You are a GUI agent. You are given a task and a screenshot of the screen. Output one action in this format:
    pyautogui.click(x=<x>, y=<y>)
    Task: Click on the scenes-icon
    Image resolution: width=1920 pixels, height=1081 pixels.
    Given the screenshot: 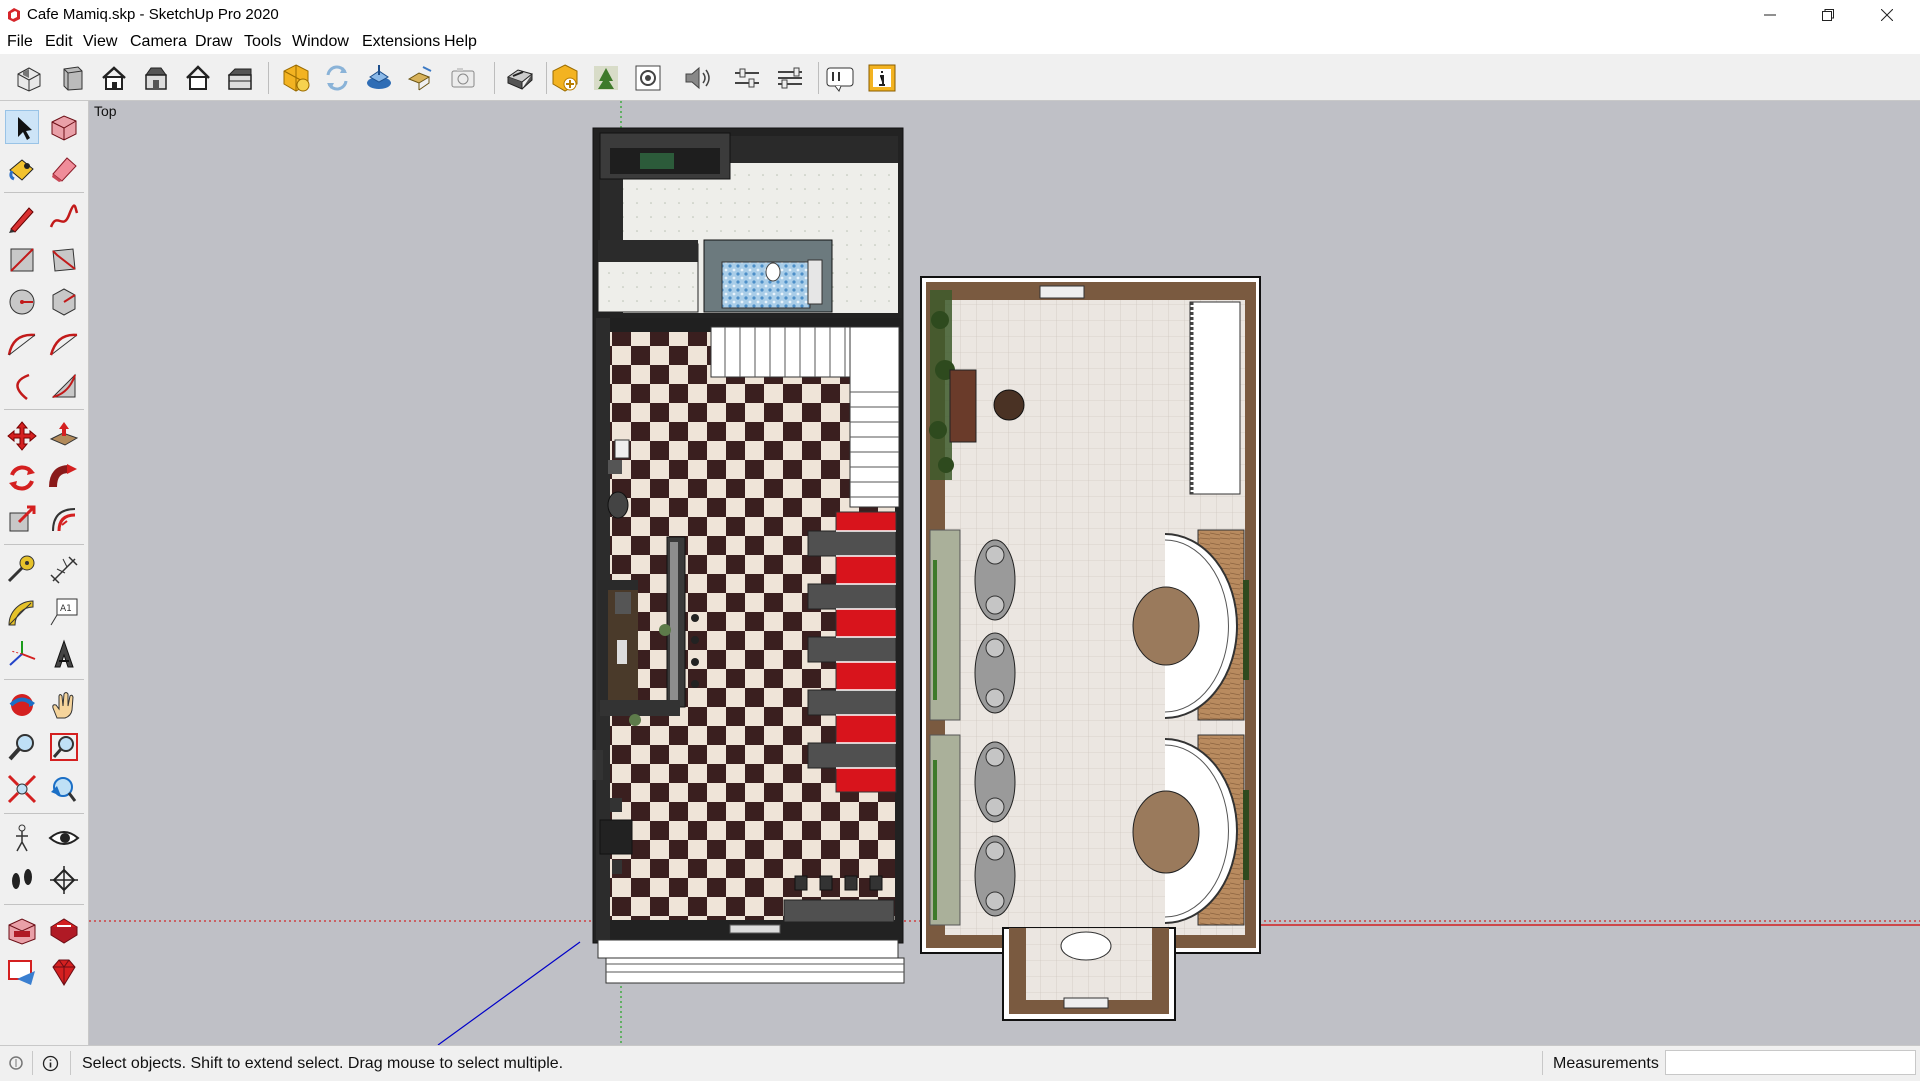 What is the action you would take?
    pyautogui.click(x=648, y=78)
    